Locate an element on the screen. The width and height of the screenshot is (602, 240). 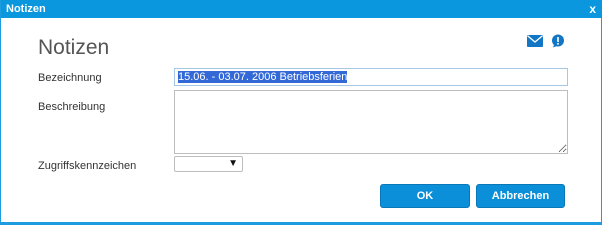
window-title: Notizen is located at coordinates (26, 9).